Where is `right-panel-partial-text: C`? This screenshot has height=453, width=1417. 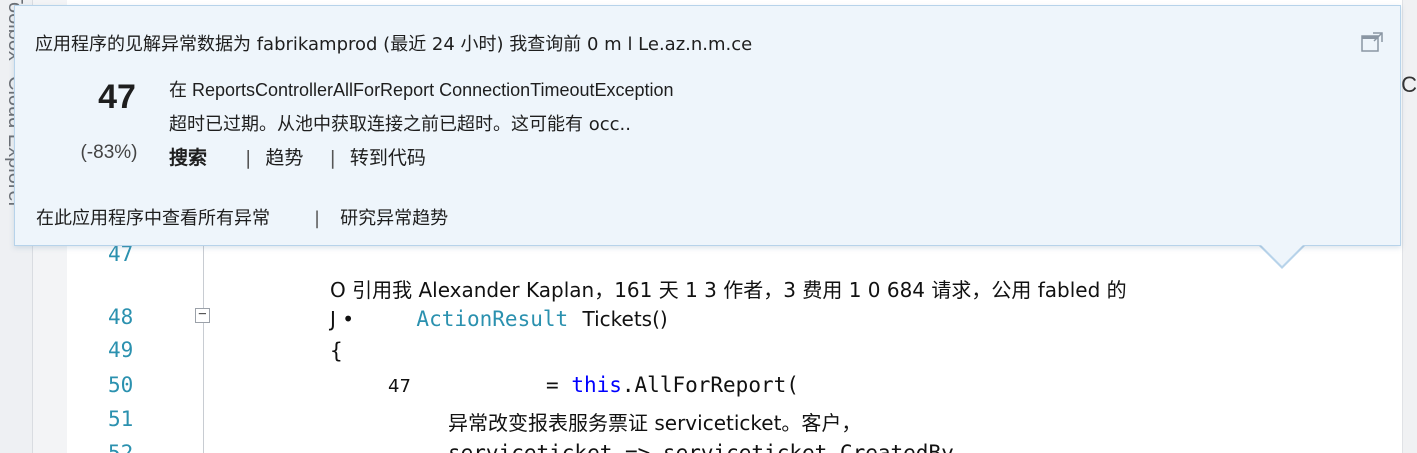 right-panel-partial-text: C is located at coordinates (1409, 84).